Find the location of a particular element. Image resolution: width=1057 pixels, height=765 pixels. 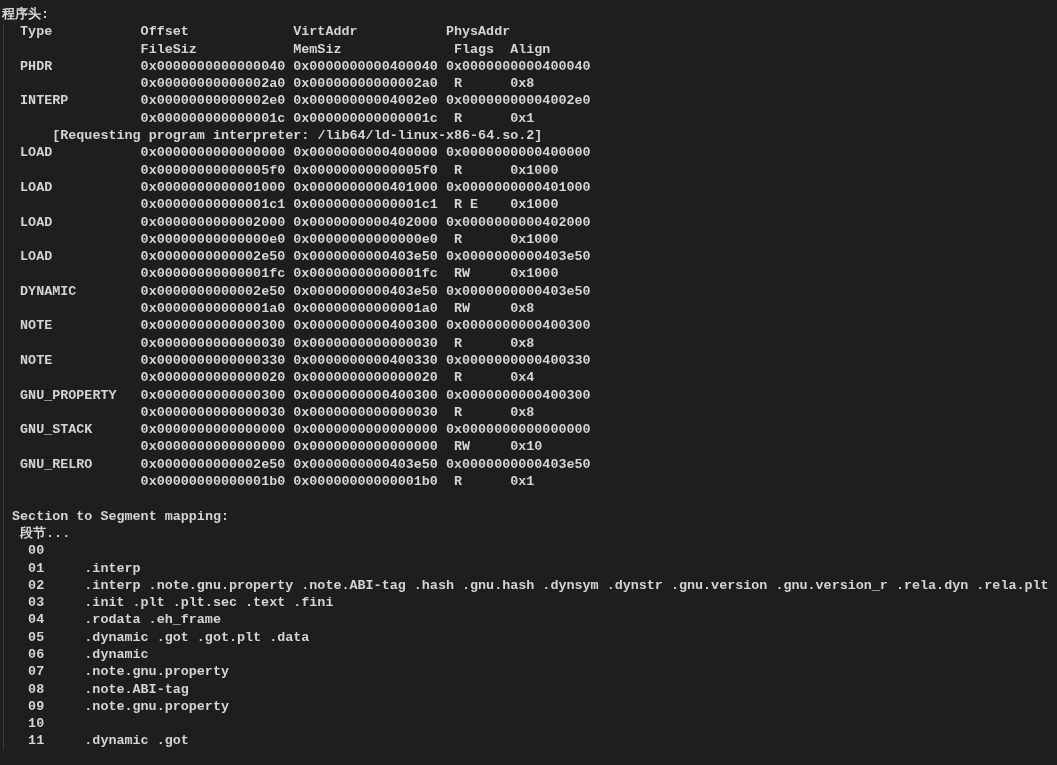

segment-type: GNU_STACK is located at coordinates (57, 430).